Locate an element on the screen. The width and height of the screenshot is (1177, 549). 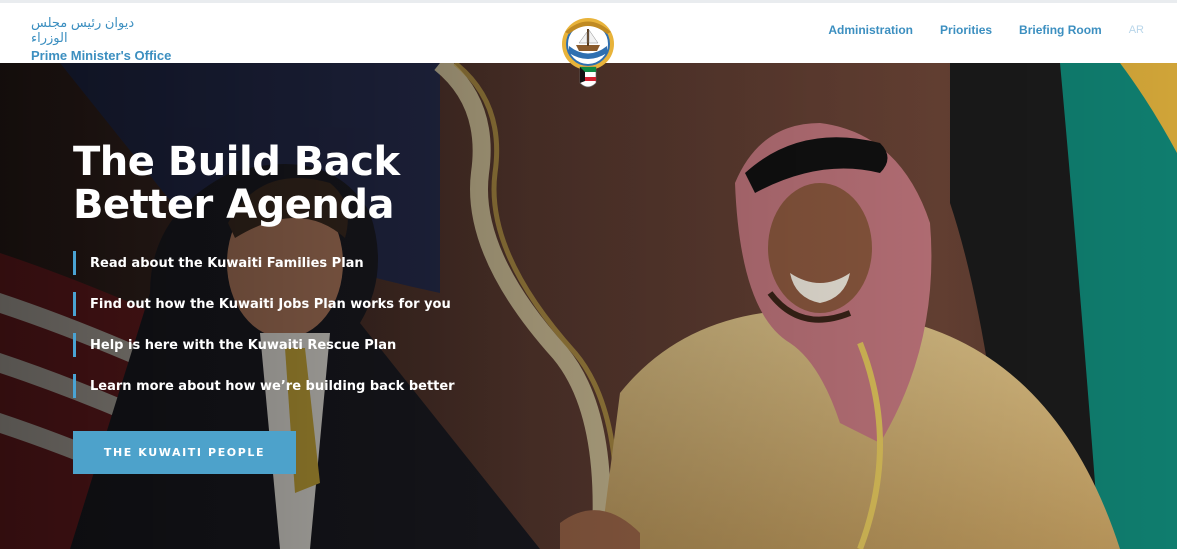
state-emblem-icon is located at coordinates (588, 54).